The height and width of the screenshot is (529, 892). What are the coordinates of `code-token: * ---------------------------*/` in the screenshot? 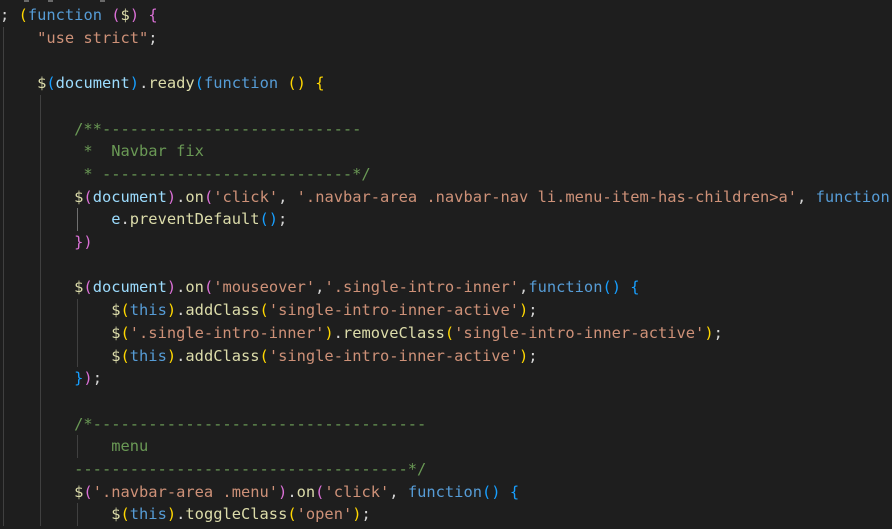 It's located at (227, 173).